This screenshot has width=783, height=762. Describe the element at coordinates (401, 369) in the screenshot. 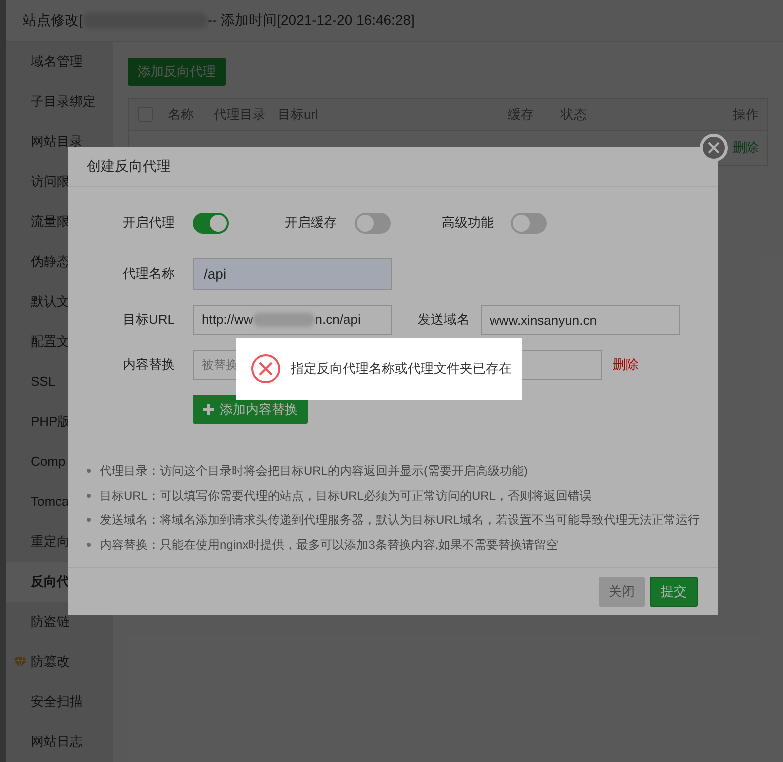

I see `toast-message: 指定反向代理名称或代理文件夹已存在` at that location.